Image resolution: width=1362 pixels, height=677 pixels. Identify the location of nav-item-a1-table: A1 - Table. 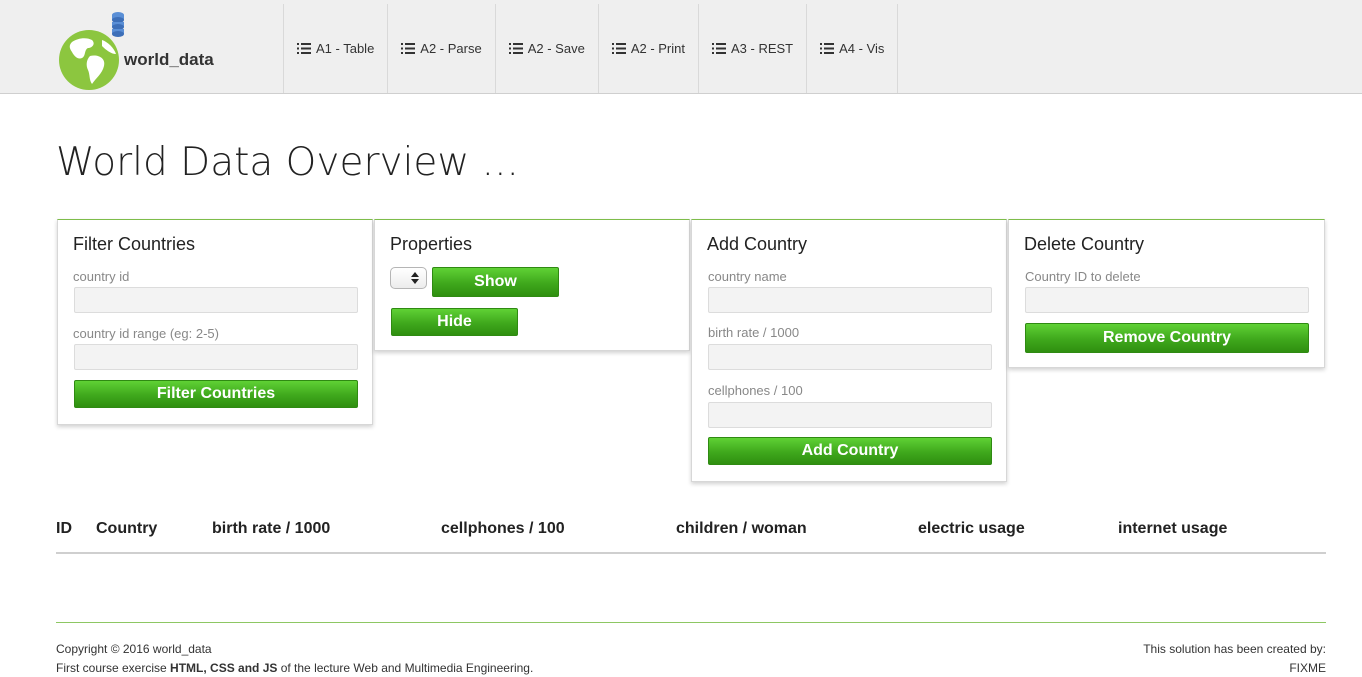
(336, 48).